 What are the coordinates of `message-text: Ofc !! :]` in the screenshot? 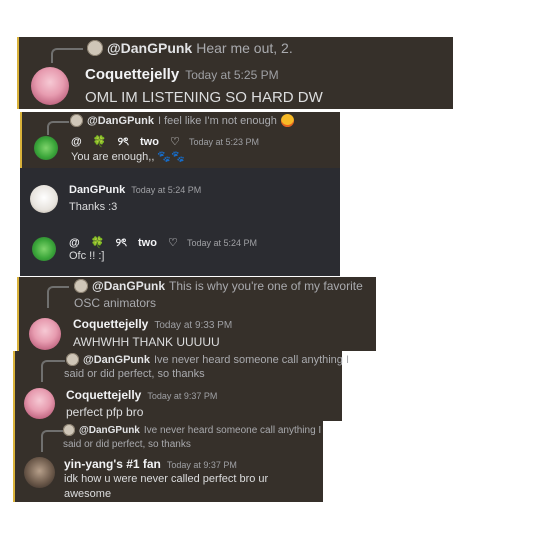 It's located at (87, 256).